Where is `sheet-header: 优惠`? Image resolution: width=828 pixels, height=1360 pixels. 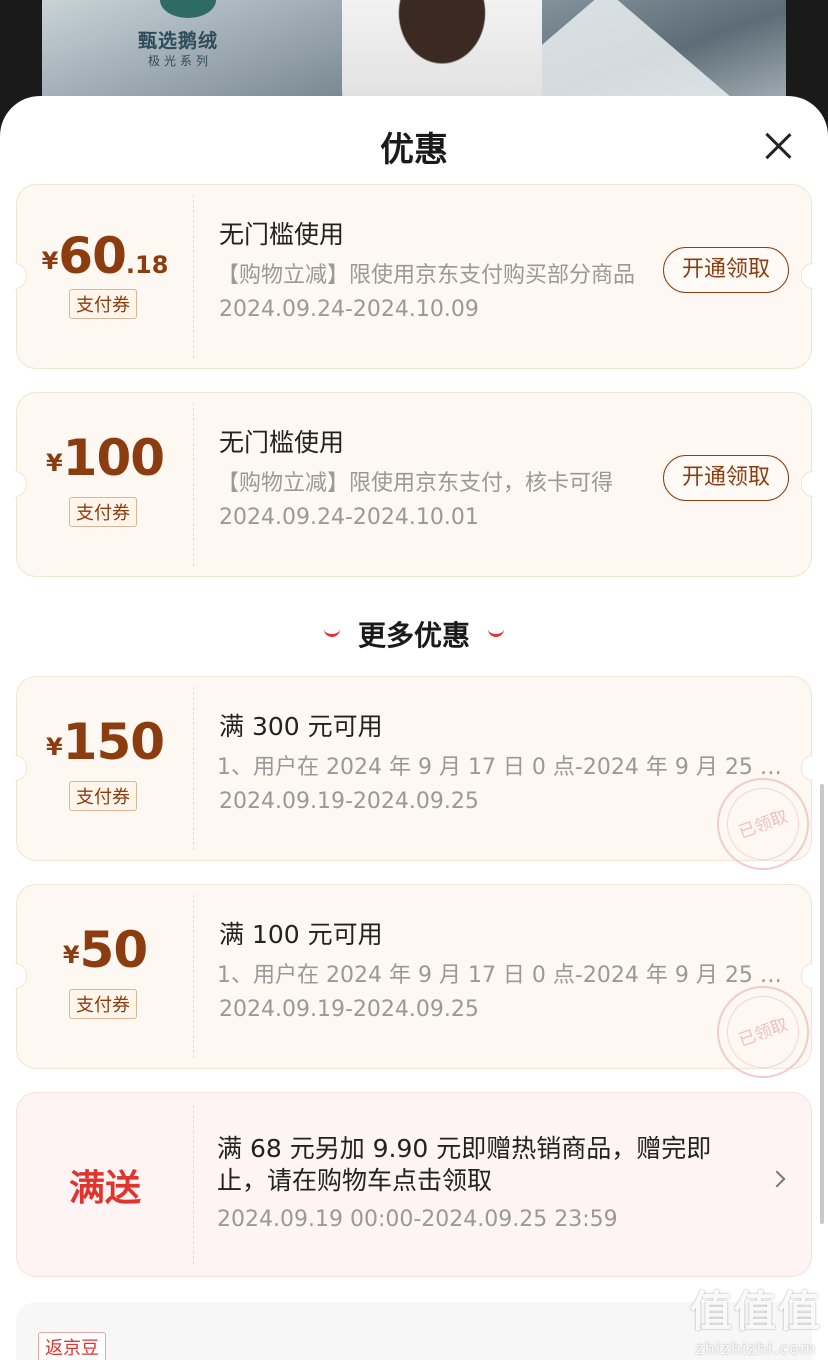
sheet-header: 优惠 is located at coordinates (414, 144).